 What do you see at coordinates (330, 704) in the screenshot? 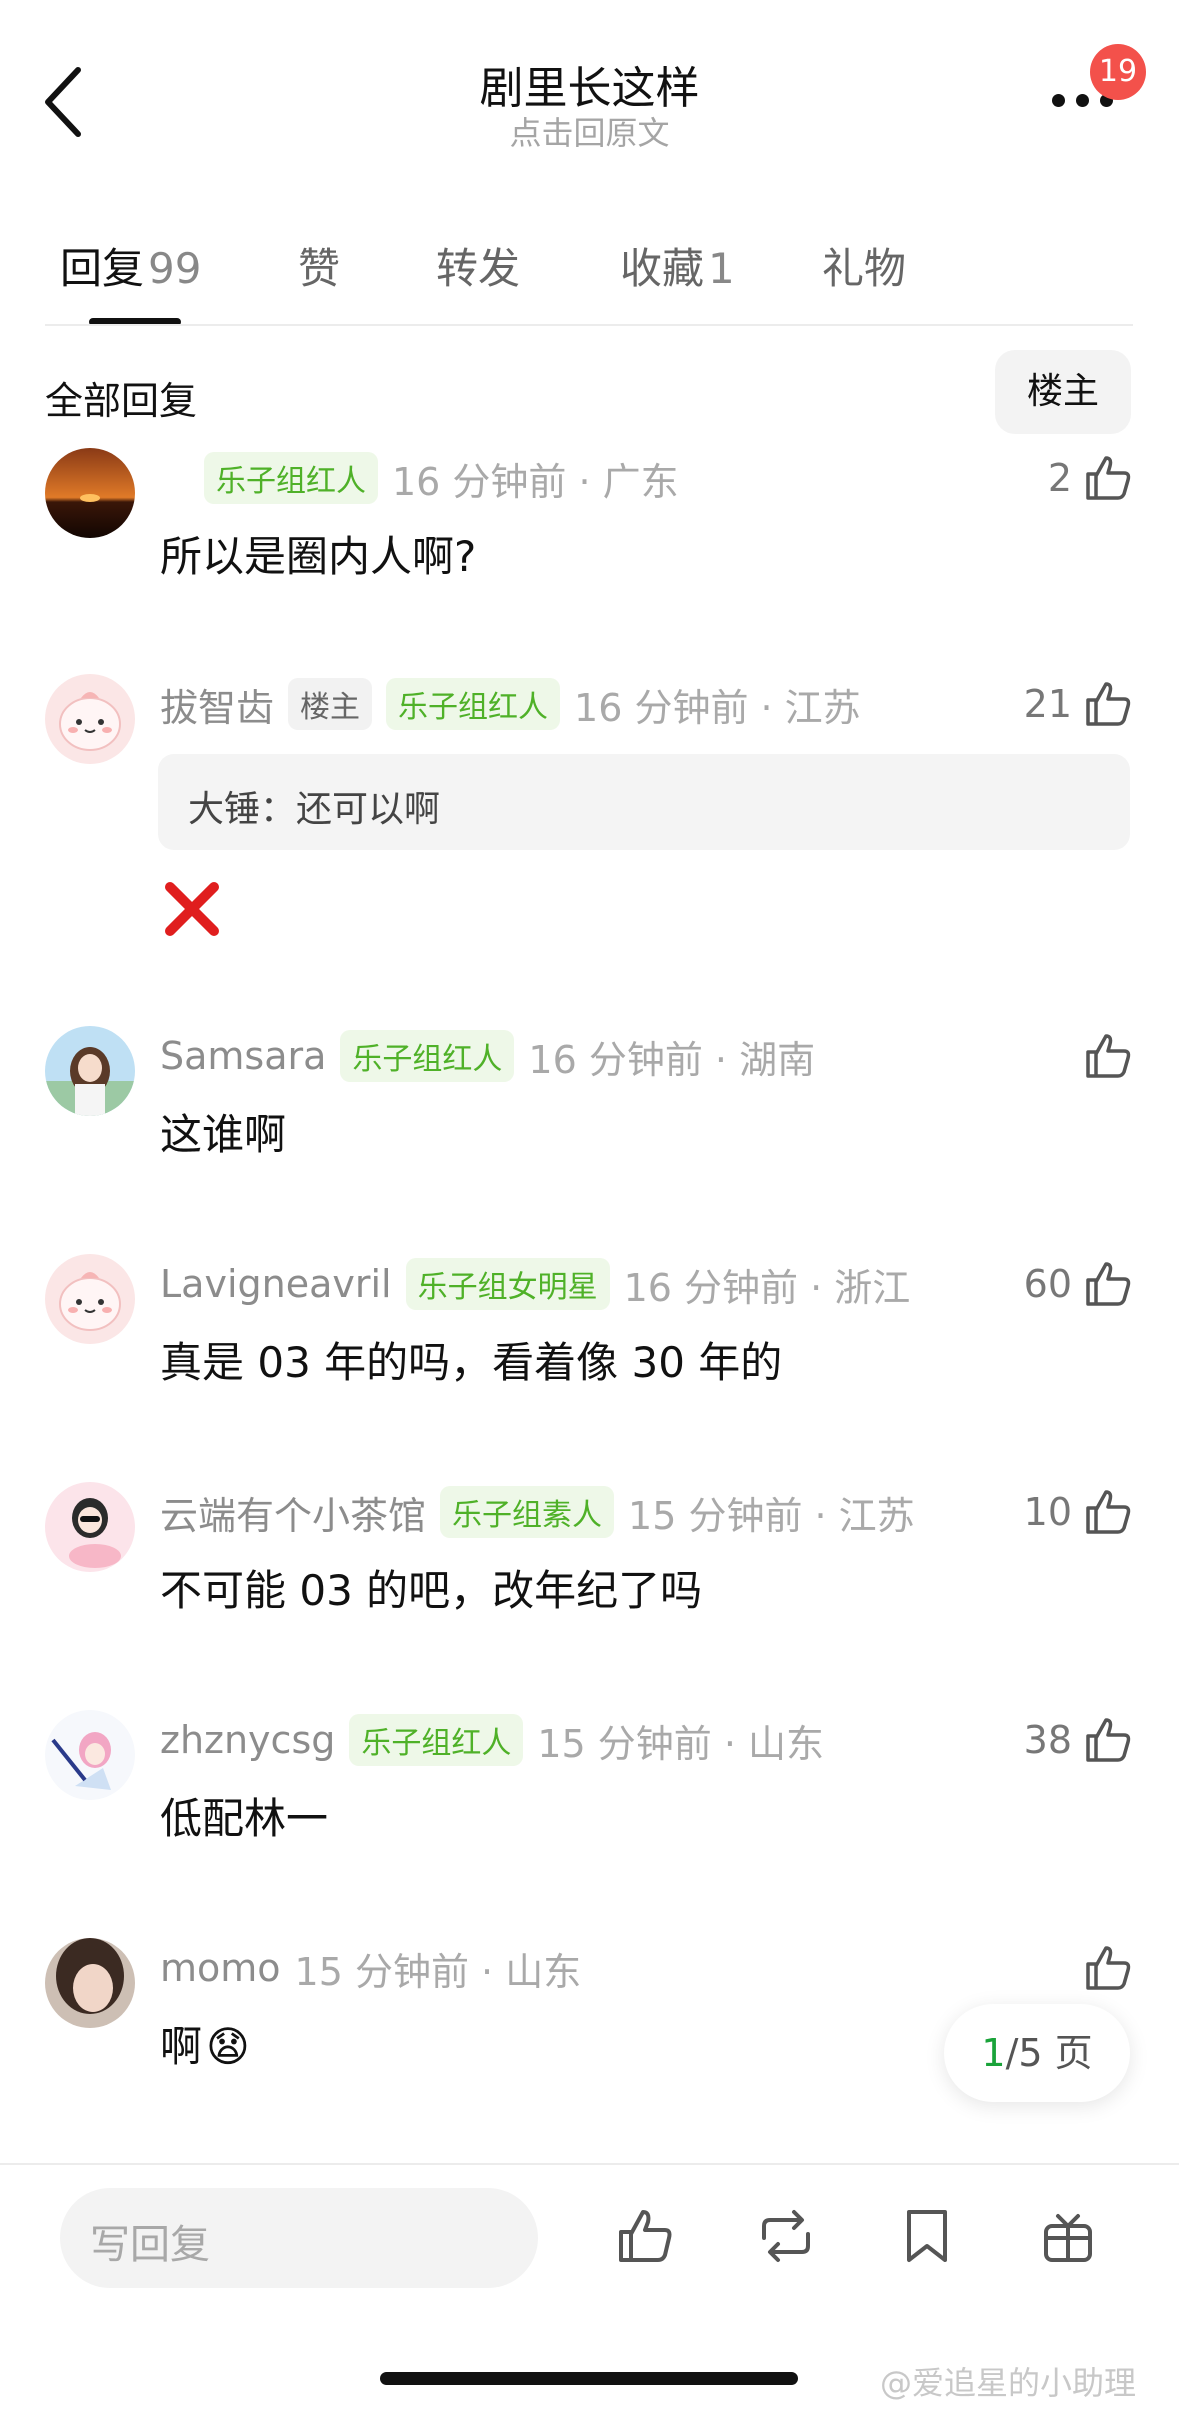
I see `op-tag: 楼主` at bounding box center [330, 704].